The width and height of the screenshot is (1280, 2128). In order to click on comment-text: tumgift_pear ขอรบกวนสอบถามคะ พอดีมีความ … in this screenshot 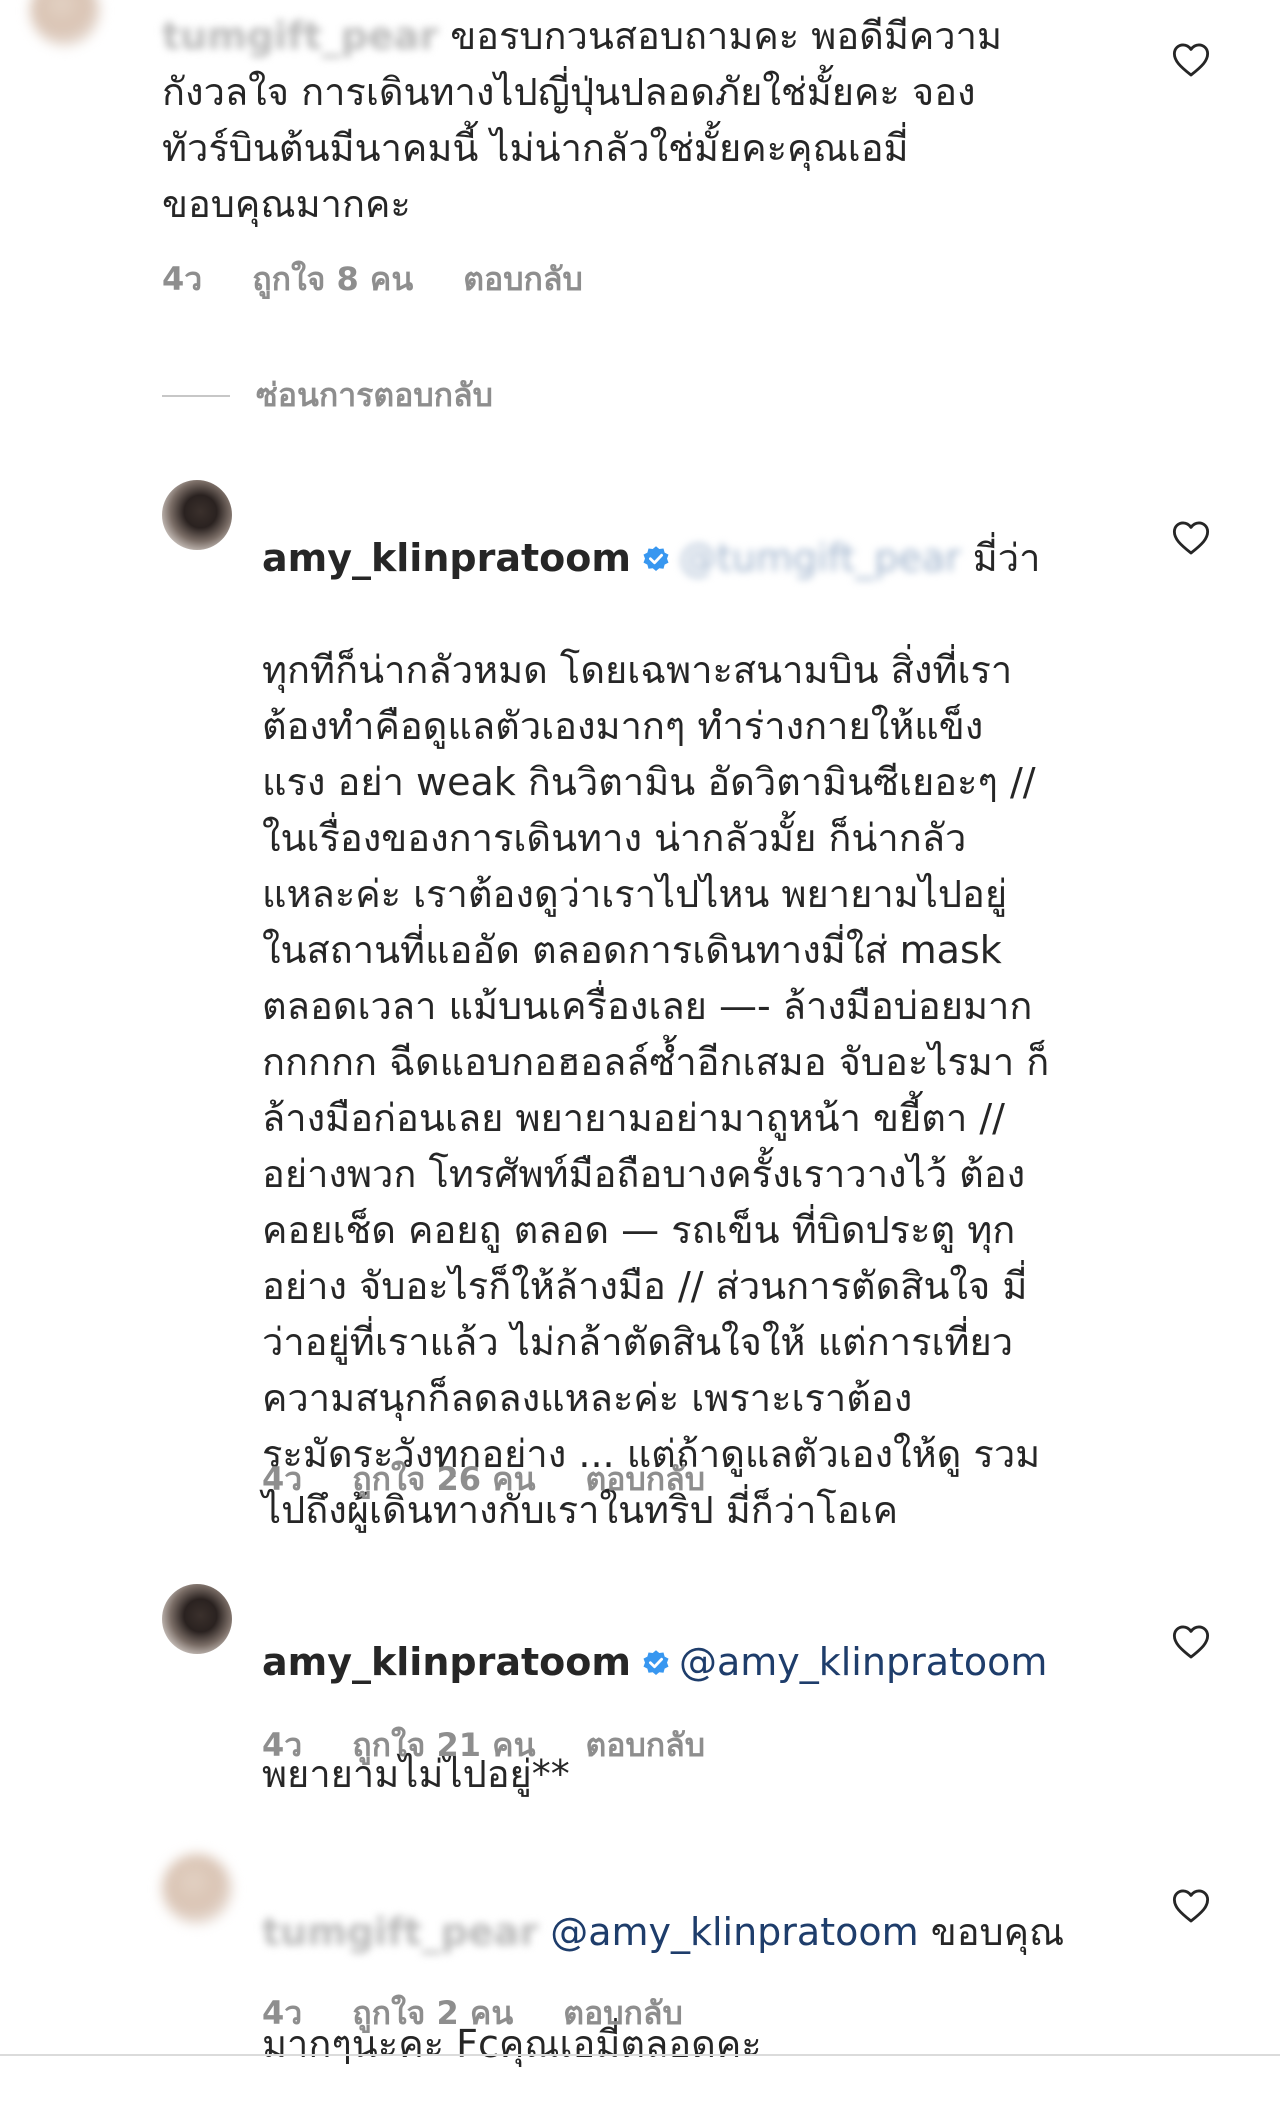, I will do `click(622, 120)`.